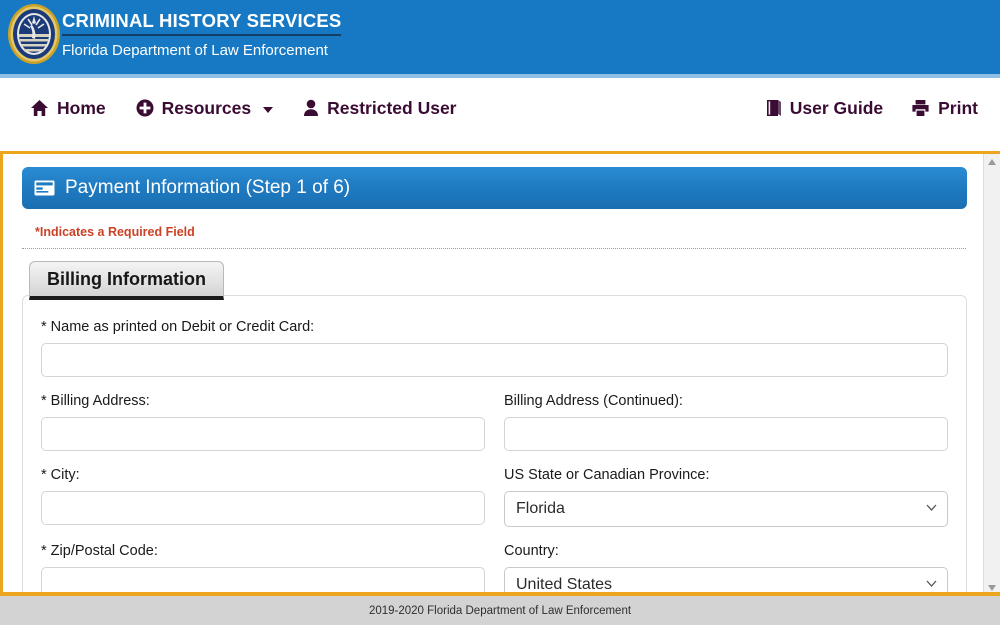 The image size is (1000, 625). I want to click on billing-address-input, so click(263, 434).